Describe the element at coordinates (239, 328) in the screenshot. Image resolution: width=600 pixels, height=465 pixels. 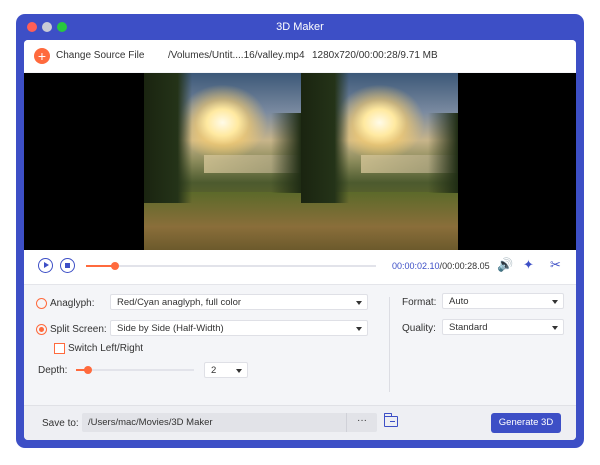
I see `split-screen-select: Side by Side (Half-Width)` at that location.